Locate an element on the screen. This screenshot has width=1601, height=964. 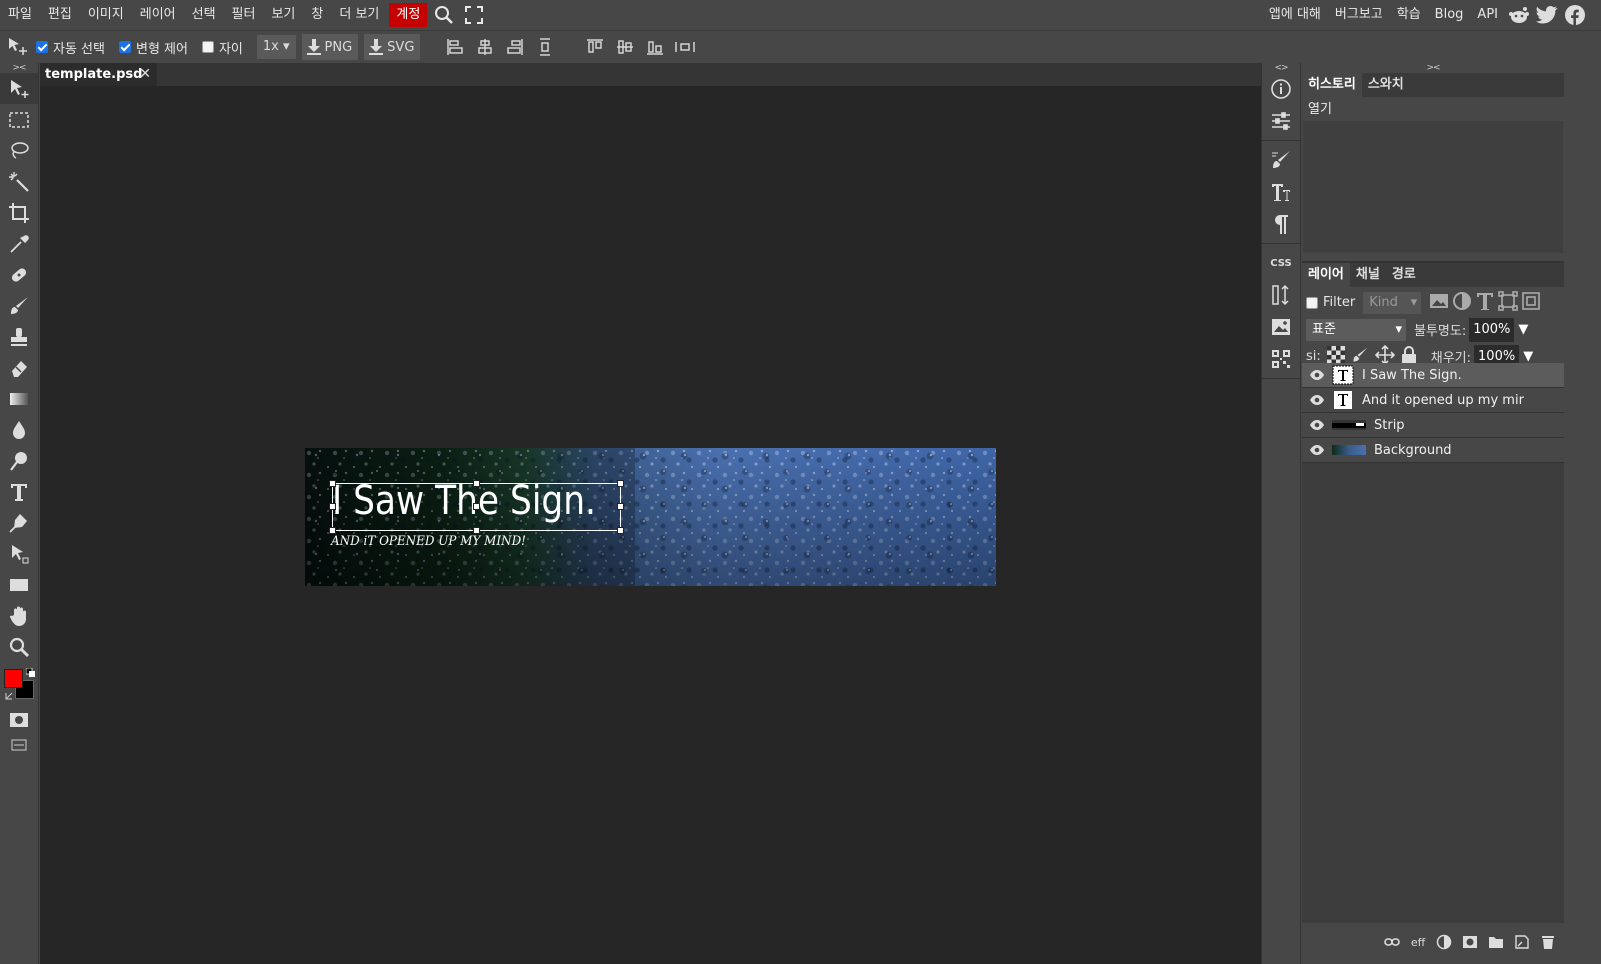
new-layer-icon is located at coordinates (1522, 942).